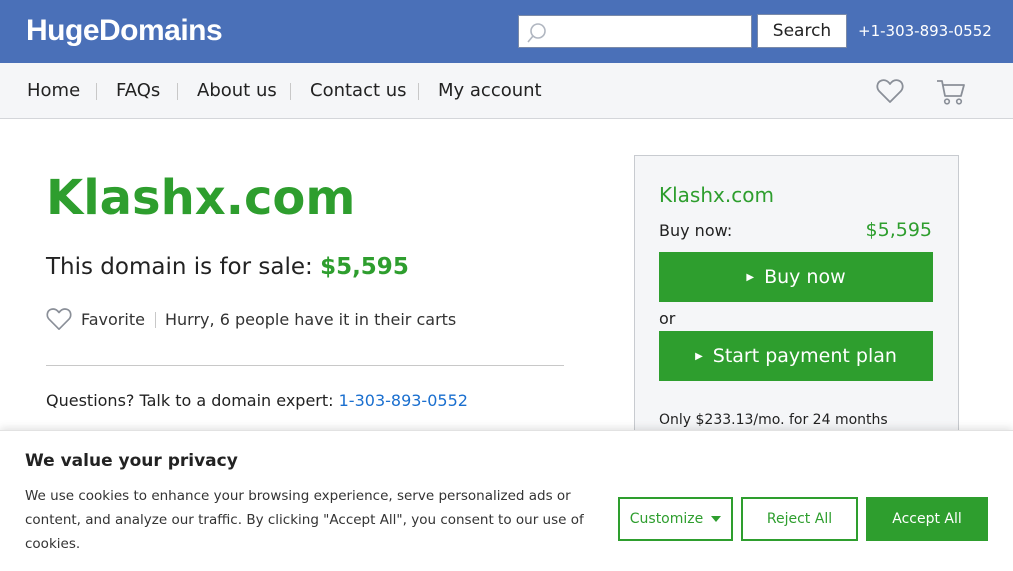  What do you see at coordinates (490, 90) in the screenshot?
I see `nav-item-my-account: My account` at bounding box center [490, 90].